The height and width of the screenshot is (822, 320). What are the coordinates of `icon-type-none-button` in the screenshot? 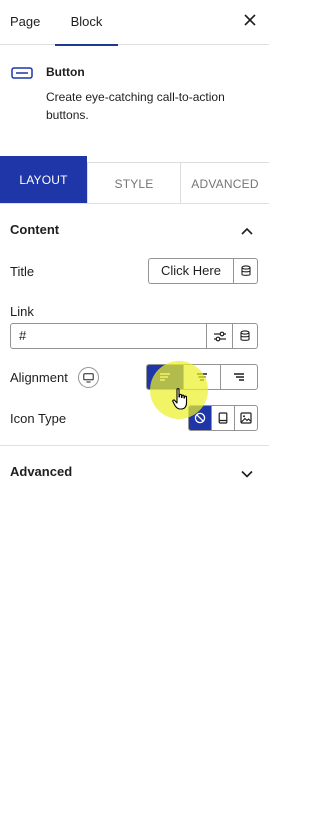 It's located at (200, 418).